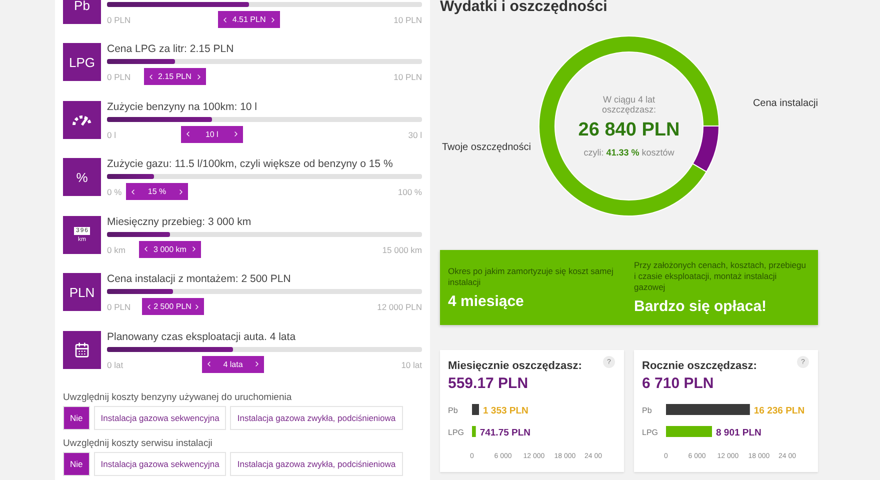 This screenshot has height=480, width=880. What do you see at coordinates (82, 292) in the screenshot?
I see `icon-tile: PLN` at bounding box center [82, 292].